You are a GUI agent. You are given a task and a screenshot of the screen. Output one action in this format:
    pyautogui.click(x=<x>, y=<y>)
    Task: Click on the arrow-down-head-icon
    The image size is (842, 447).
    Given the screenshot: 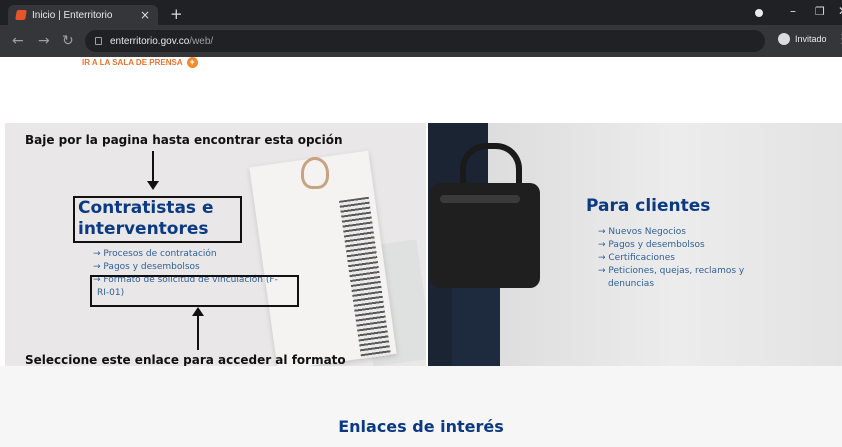 What is the action you would take?
    pyautogui.click(x=153, y=185)
    